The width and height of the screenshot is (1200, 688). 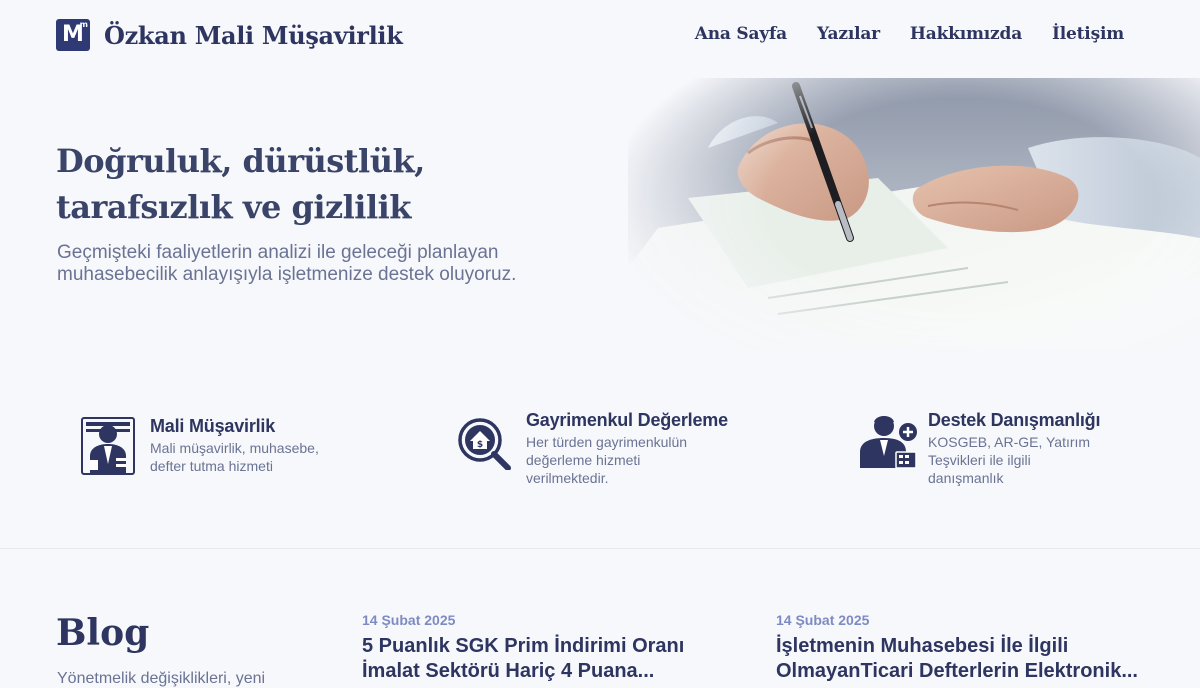 I want to click on nav-item-posts: Yazılar, so click(x=848, y=34).